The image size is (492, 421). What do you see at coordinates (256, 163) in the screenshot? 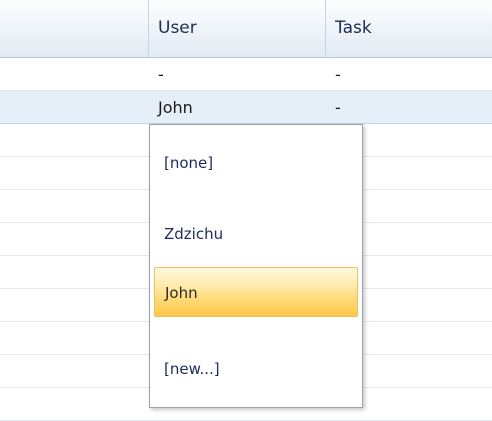
I see `dropdown-option-none: [none]` at bounding box center [256, 163].